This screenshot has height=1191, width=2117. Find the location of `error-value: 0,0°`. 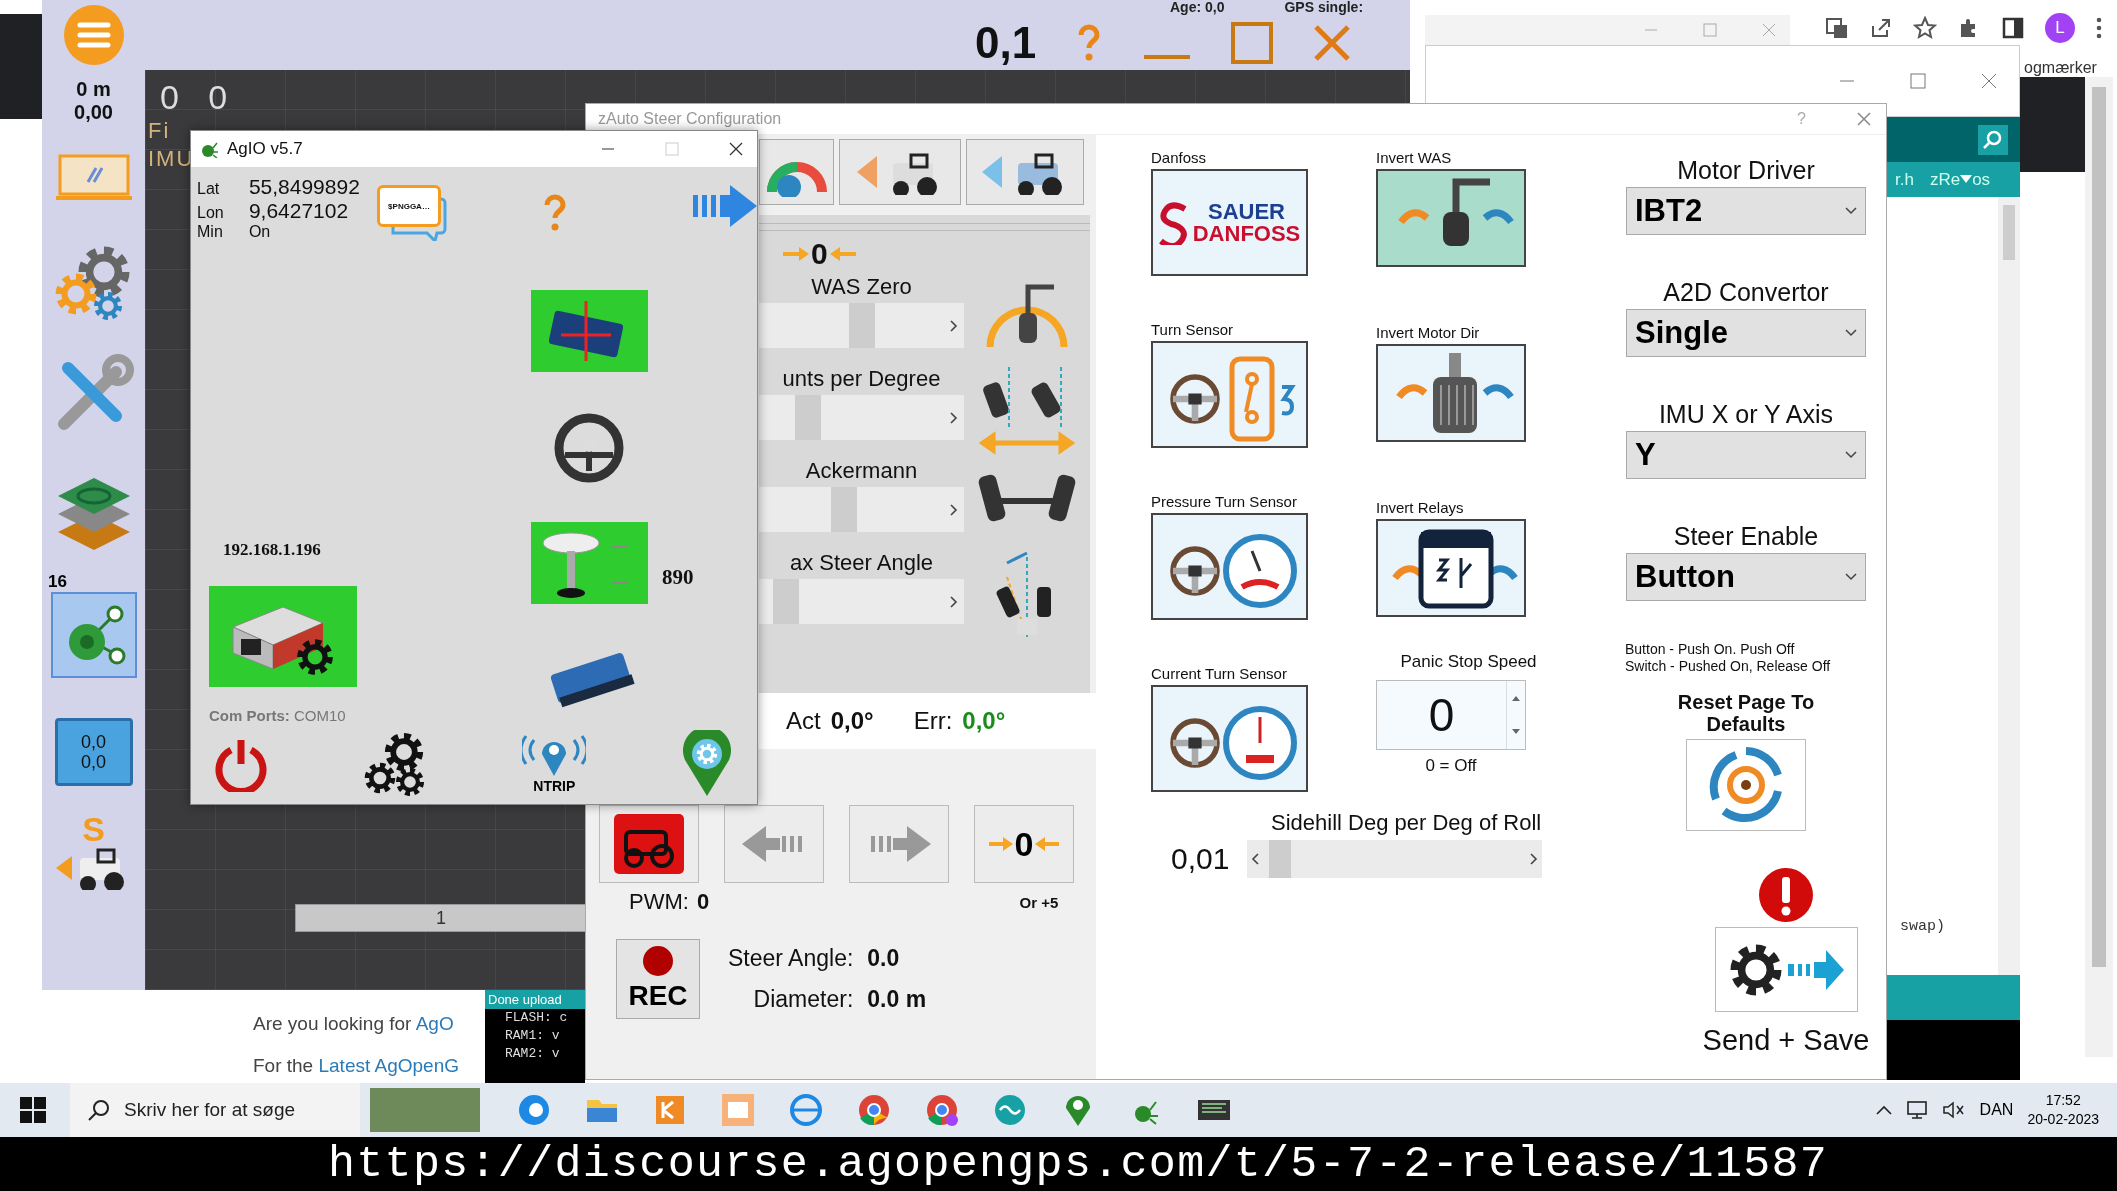

error-value: 0,0° is located at coordinates (984, 721).